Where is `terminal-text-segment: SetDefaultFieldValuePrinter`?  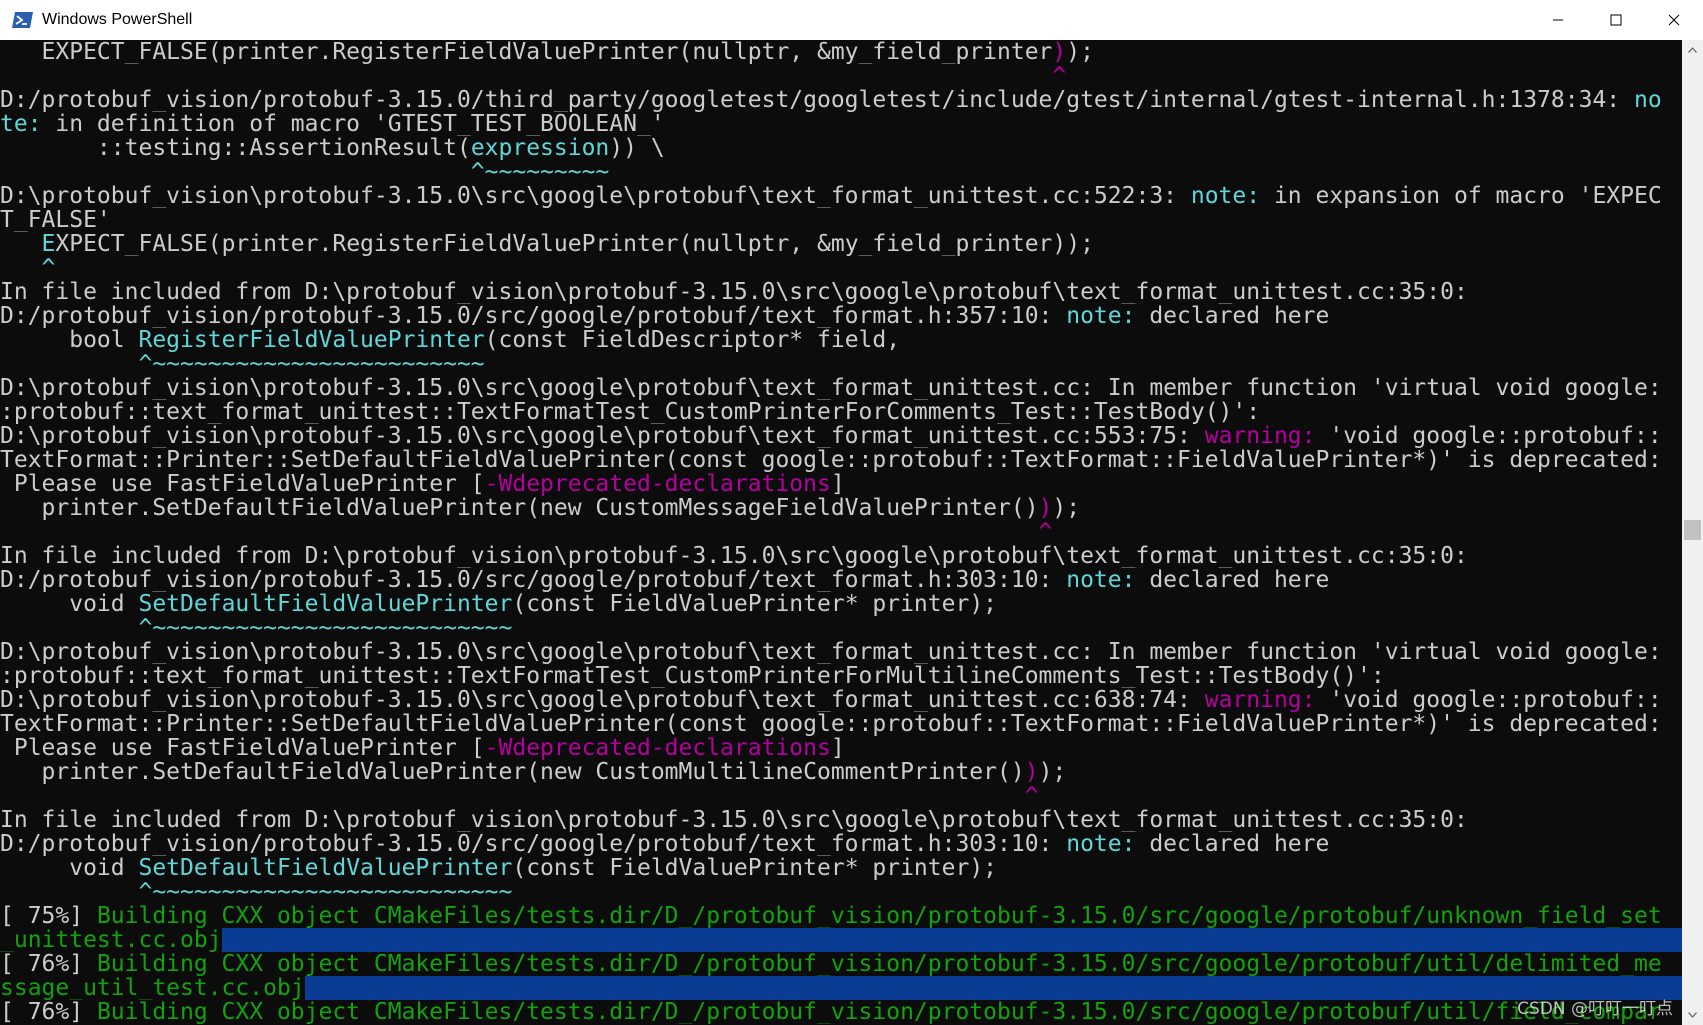
terminal-text-segment: SetDefaultFieldValuePrinter is located at coordinates (325, 604).